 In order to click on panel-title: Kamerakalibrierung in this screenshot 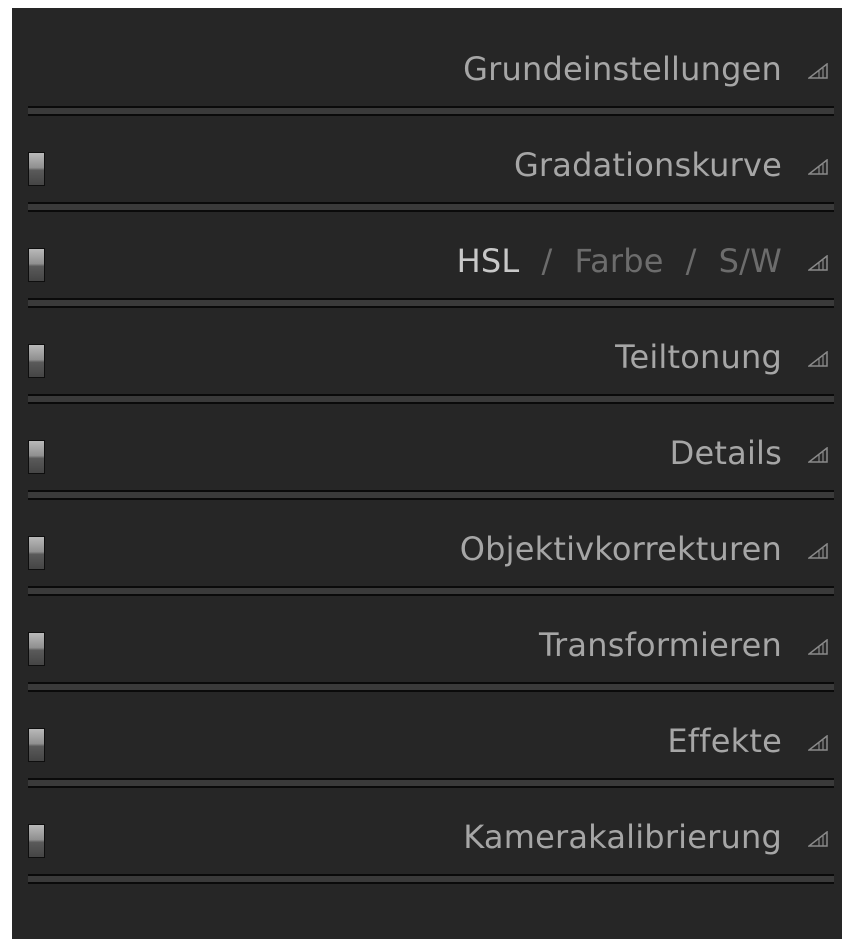, I will do `click(622, 837)`.